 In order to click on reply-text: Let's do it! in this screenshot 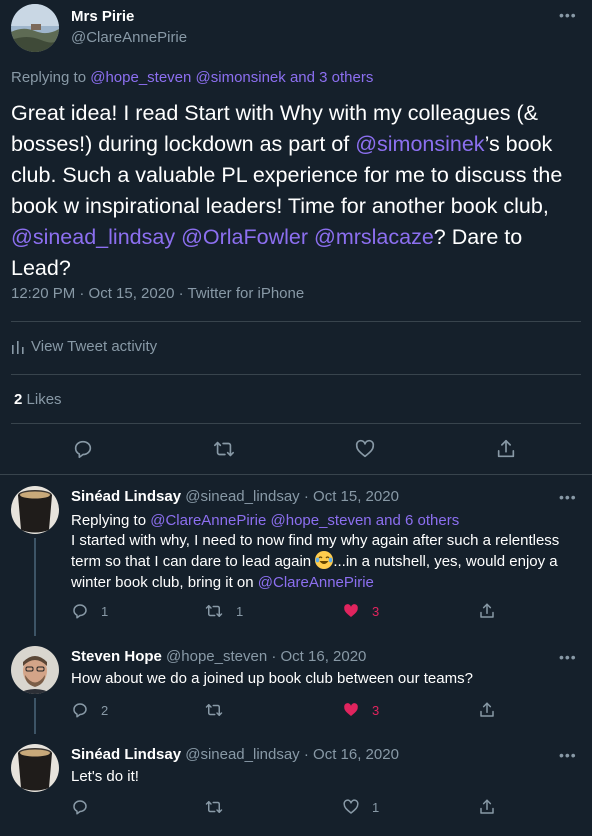, I will do `click(105, 776)`.